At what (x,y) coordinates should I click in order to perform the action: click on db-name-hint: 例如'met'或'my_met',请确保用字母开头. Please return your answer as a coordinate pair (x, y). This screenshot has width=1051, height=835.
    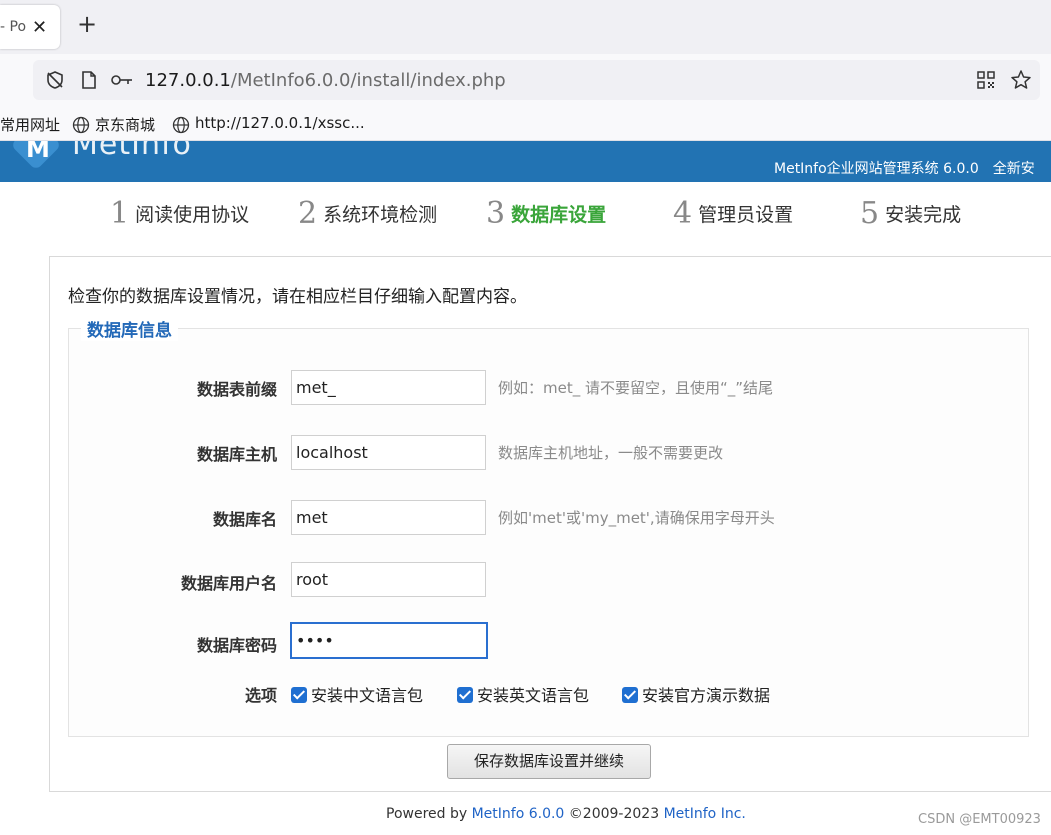
    Looking at the image, I should click on (636, 518).